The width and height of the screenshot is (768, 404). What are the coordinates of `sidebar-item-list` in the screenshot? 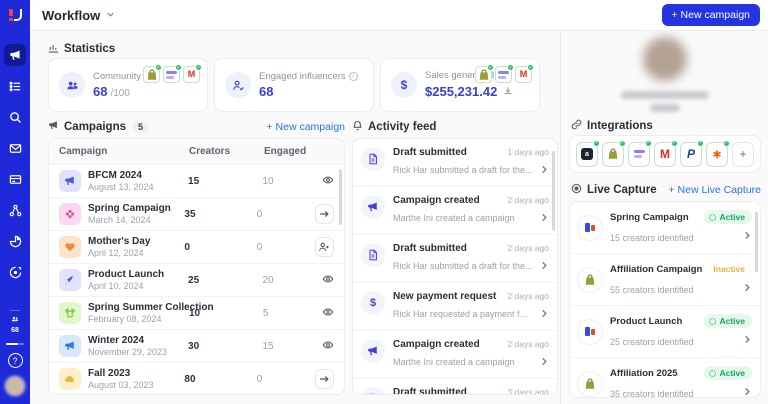 It's located at (15, 86).